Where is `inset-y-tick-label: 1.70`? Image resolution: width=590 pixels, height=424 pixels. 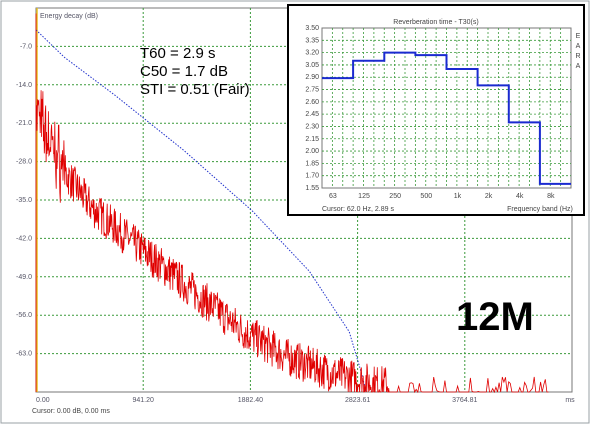
inset-y-tick-label: 1.70 is located at coordinates (312, 176).